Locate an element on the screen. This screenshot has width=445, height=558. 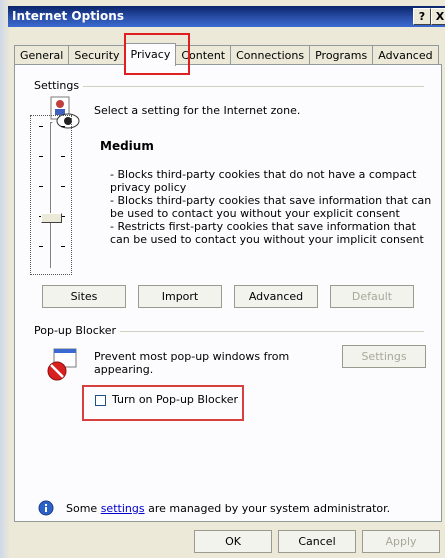
info-icon is located at coordinates (46, 508).